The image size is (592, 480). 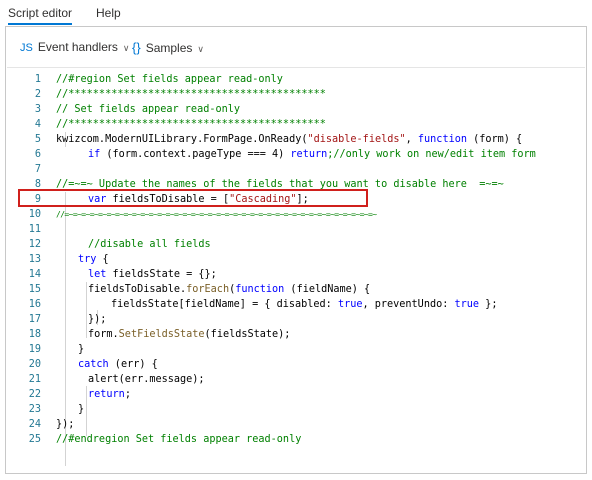 I want to click on code-line: catch (err) {, so click(x=118, y=364).